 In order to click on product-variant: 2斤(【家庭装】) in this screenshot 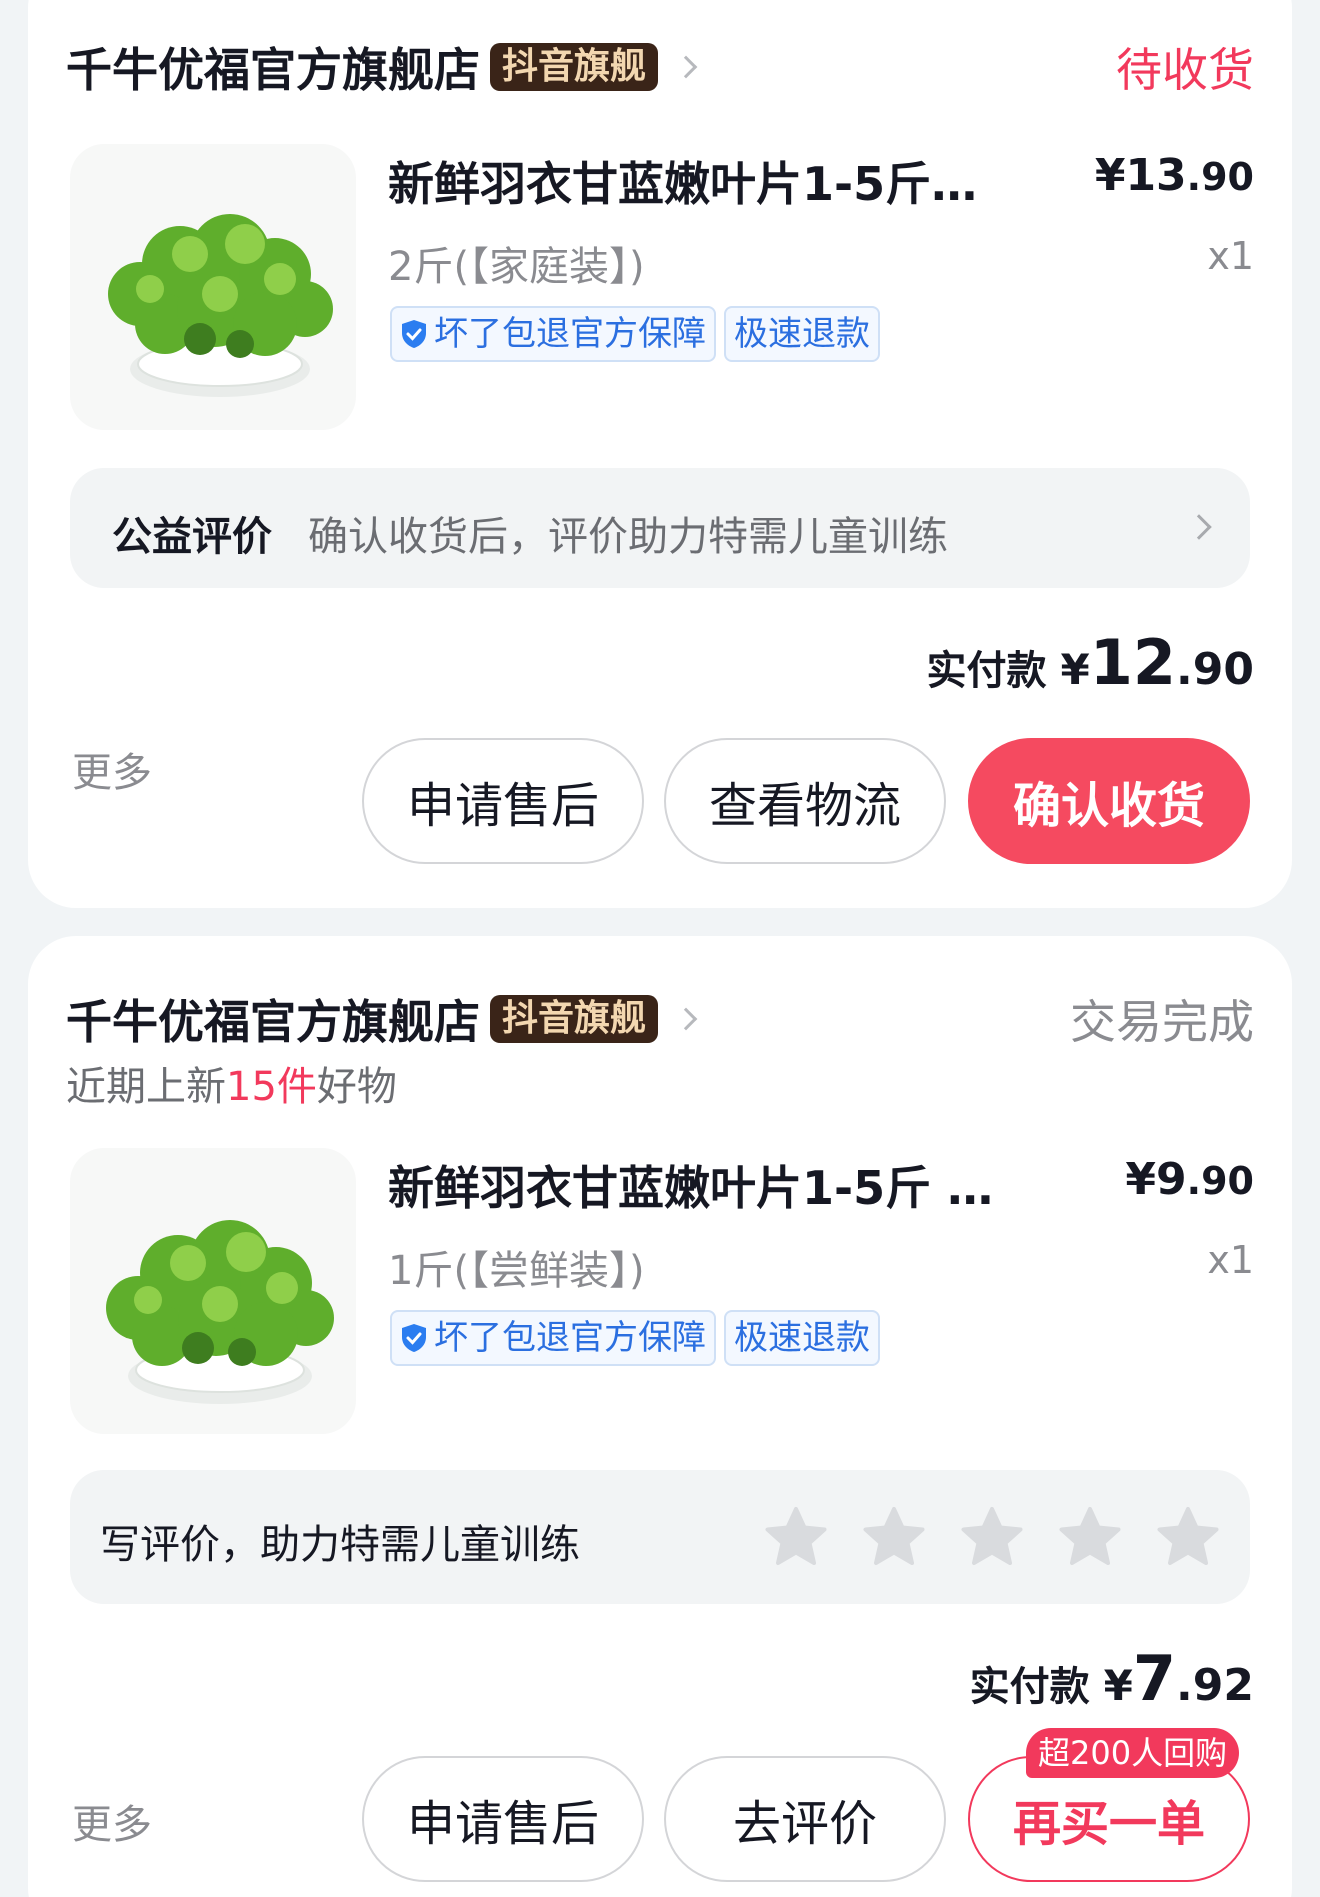, I will do `click(516, 267)`.